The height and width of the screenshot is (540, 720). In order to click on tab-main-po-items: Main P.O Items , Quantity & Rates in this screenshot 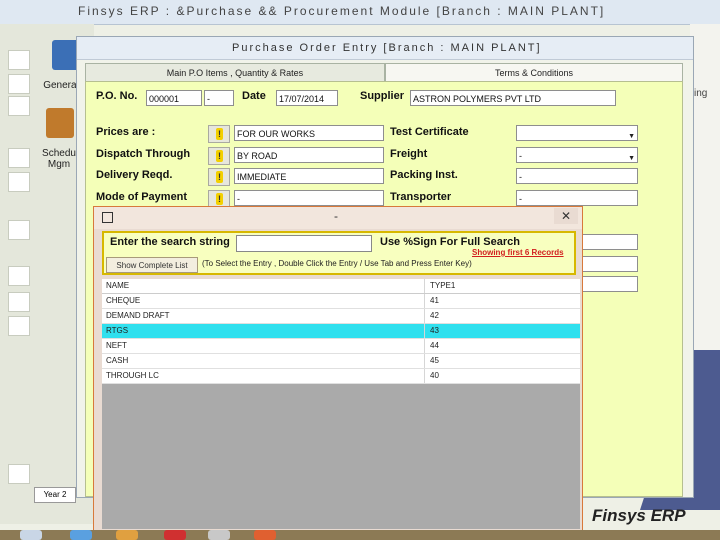, I will do `click(235, 72)`.